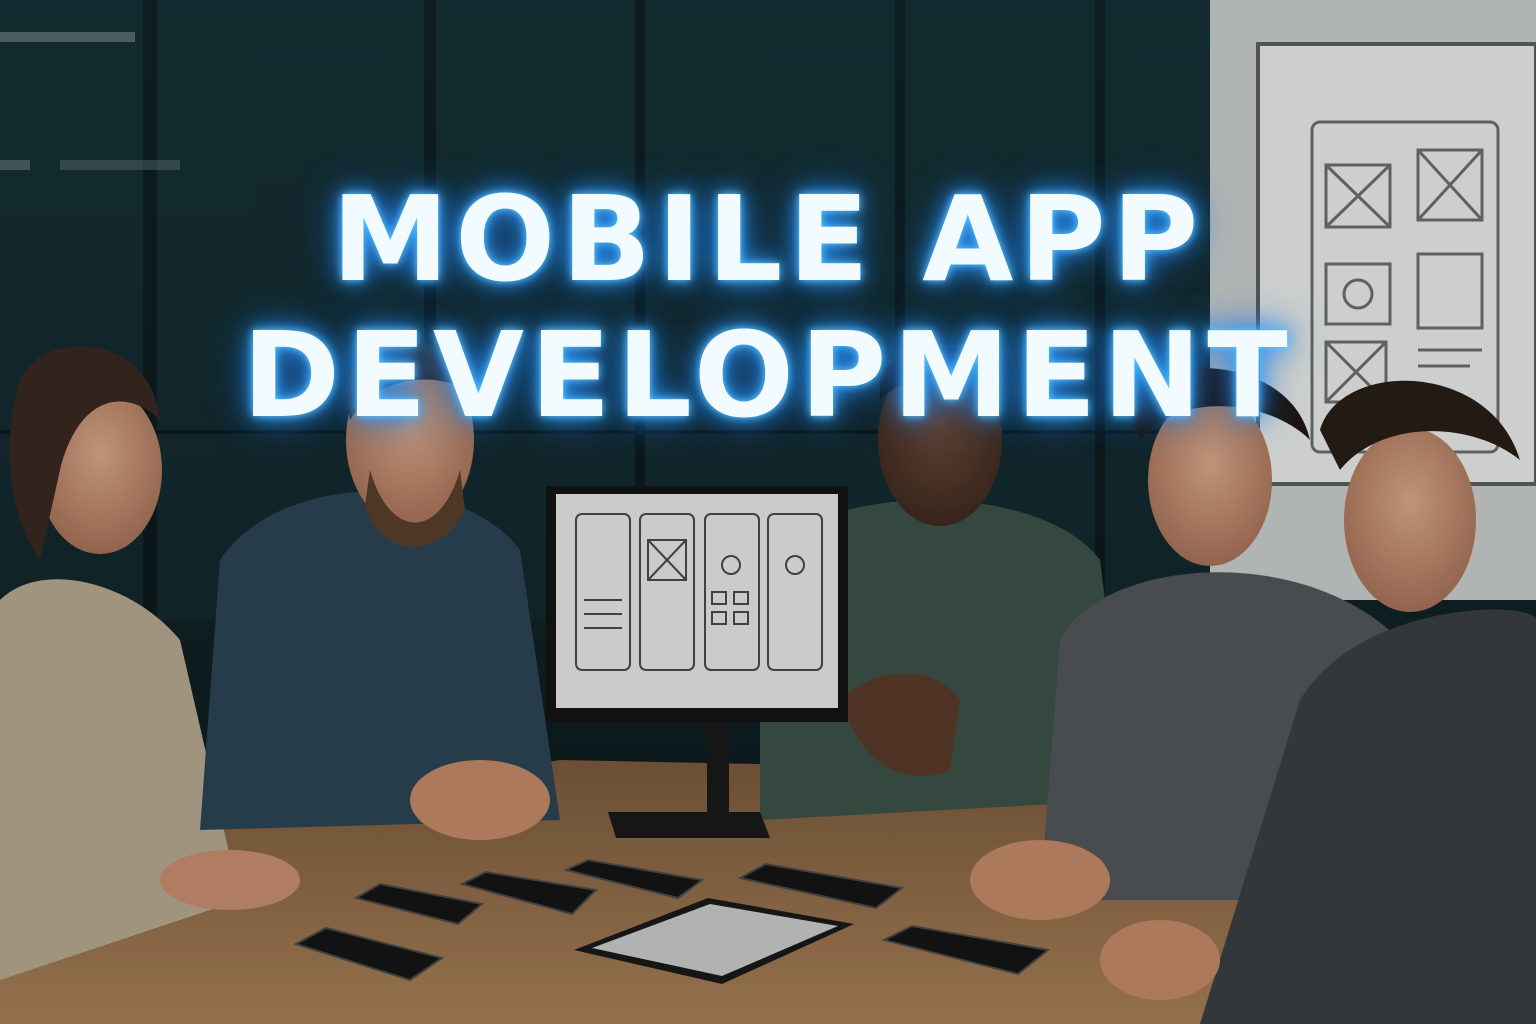  Describe the element at coordinates (768, 239) in the screenshot. I see `headline-line-1: MOBILE APP` at that location.